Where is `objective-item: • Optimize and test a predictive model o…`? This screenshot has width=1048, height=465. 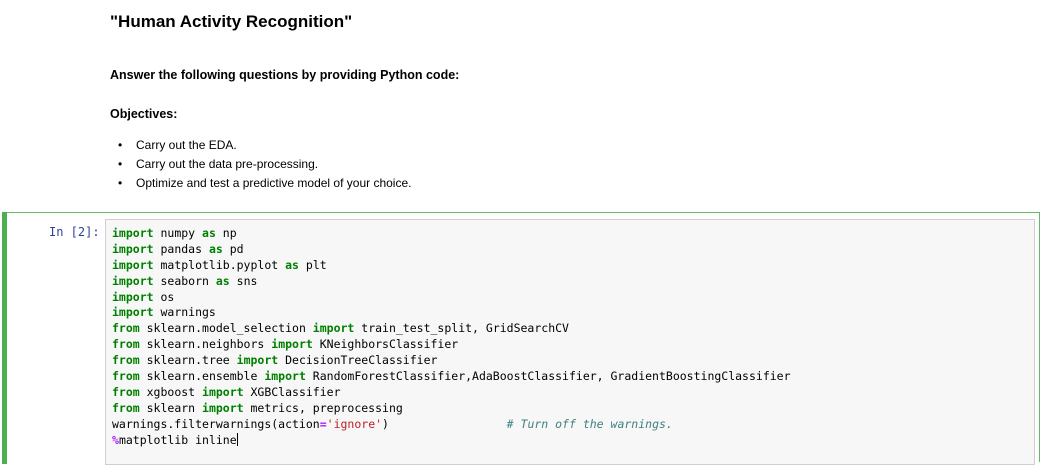
objective-item: • Optimize and test a predictive model o… is located at coordinates (260, 183).